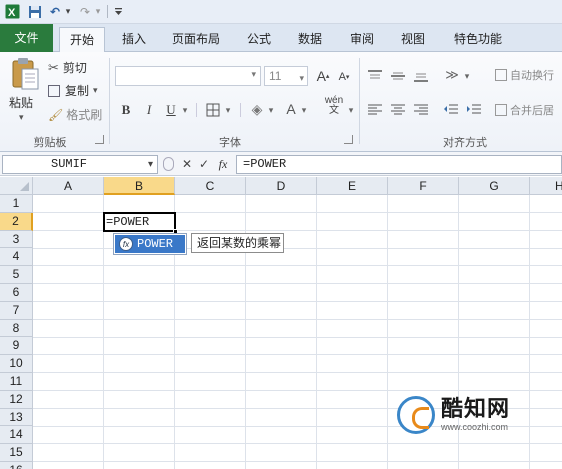 Image resolution: width=562 pixels, height=469 pixels. Describe the element at coordinates (524, 110) in the screenshot. I see `merge-center-button: 合并后居` at that location.